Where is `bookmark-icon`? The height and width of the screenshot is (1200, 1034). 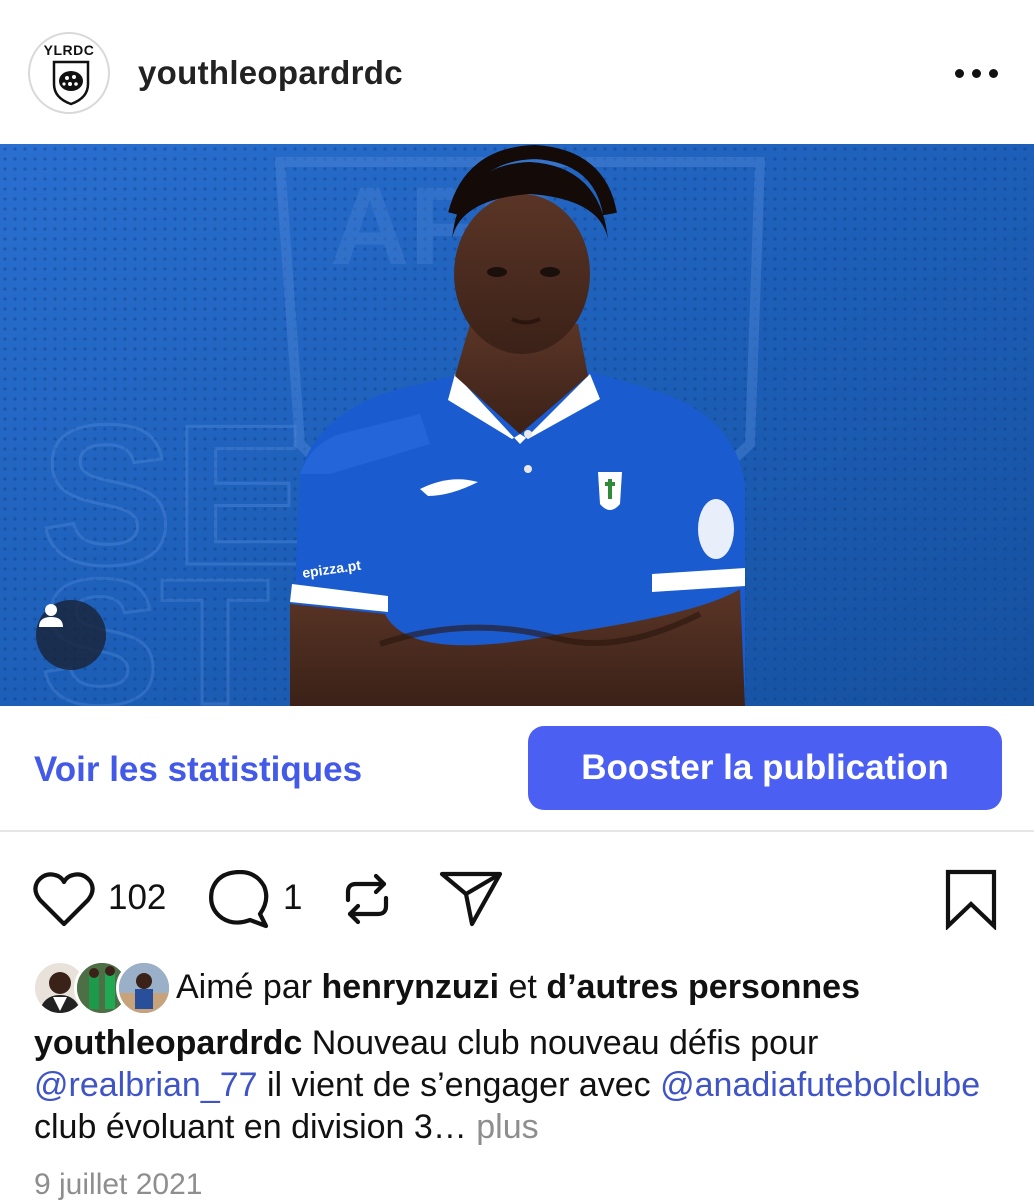
bookmark-icon is located at coordinates (971, 901).